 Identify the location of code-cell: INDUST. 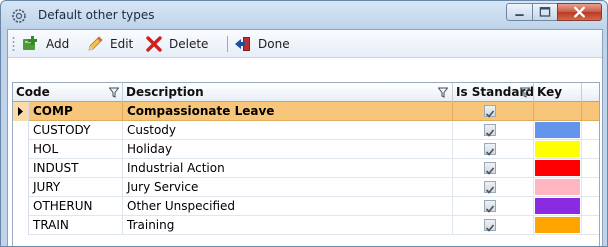
(76, 168).